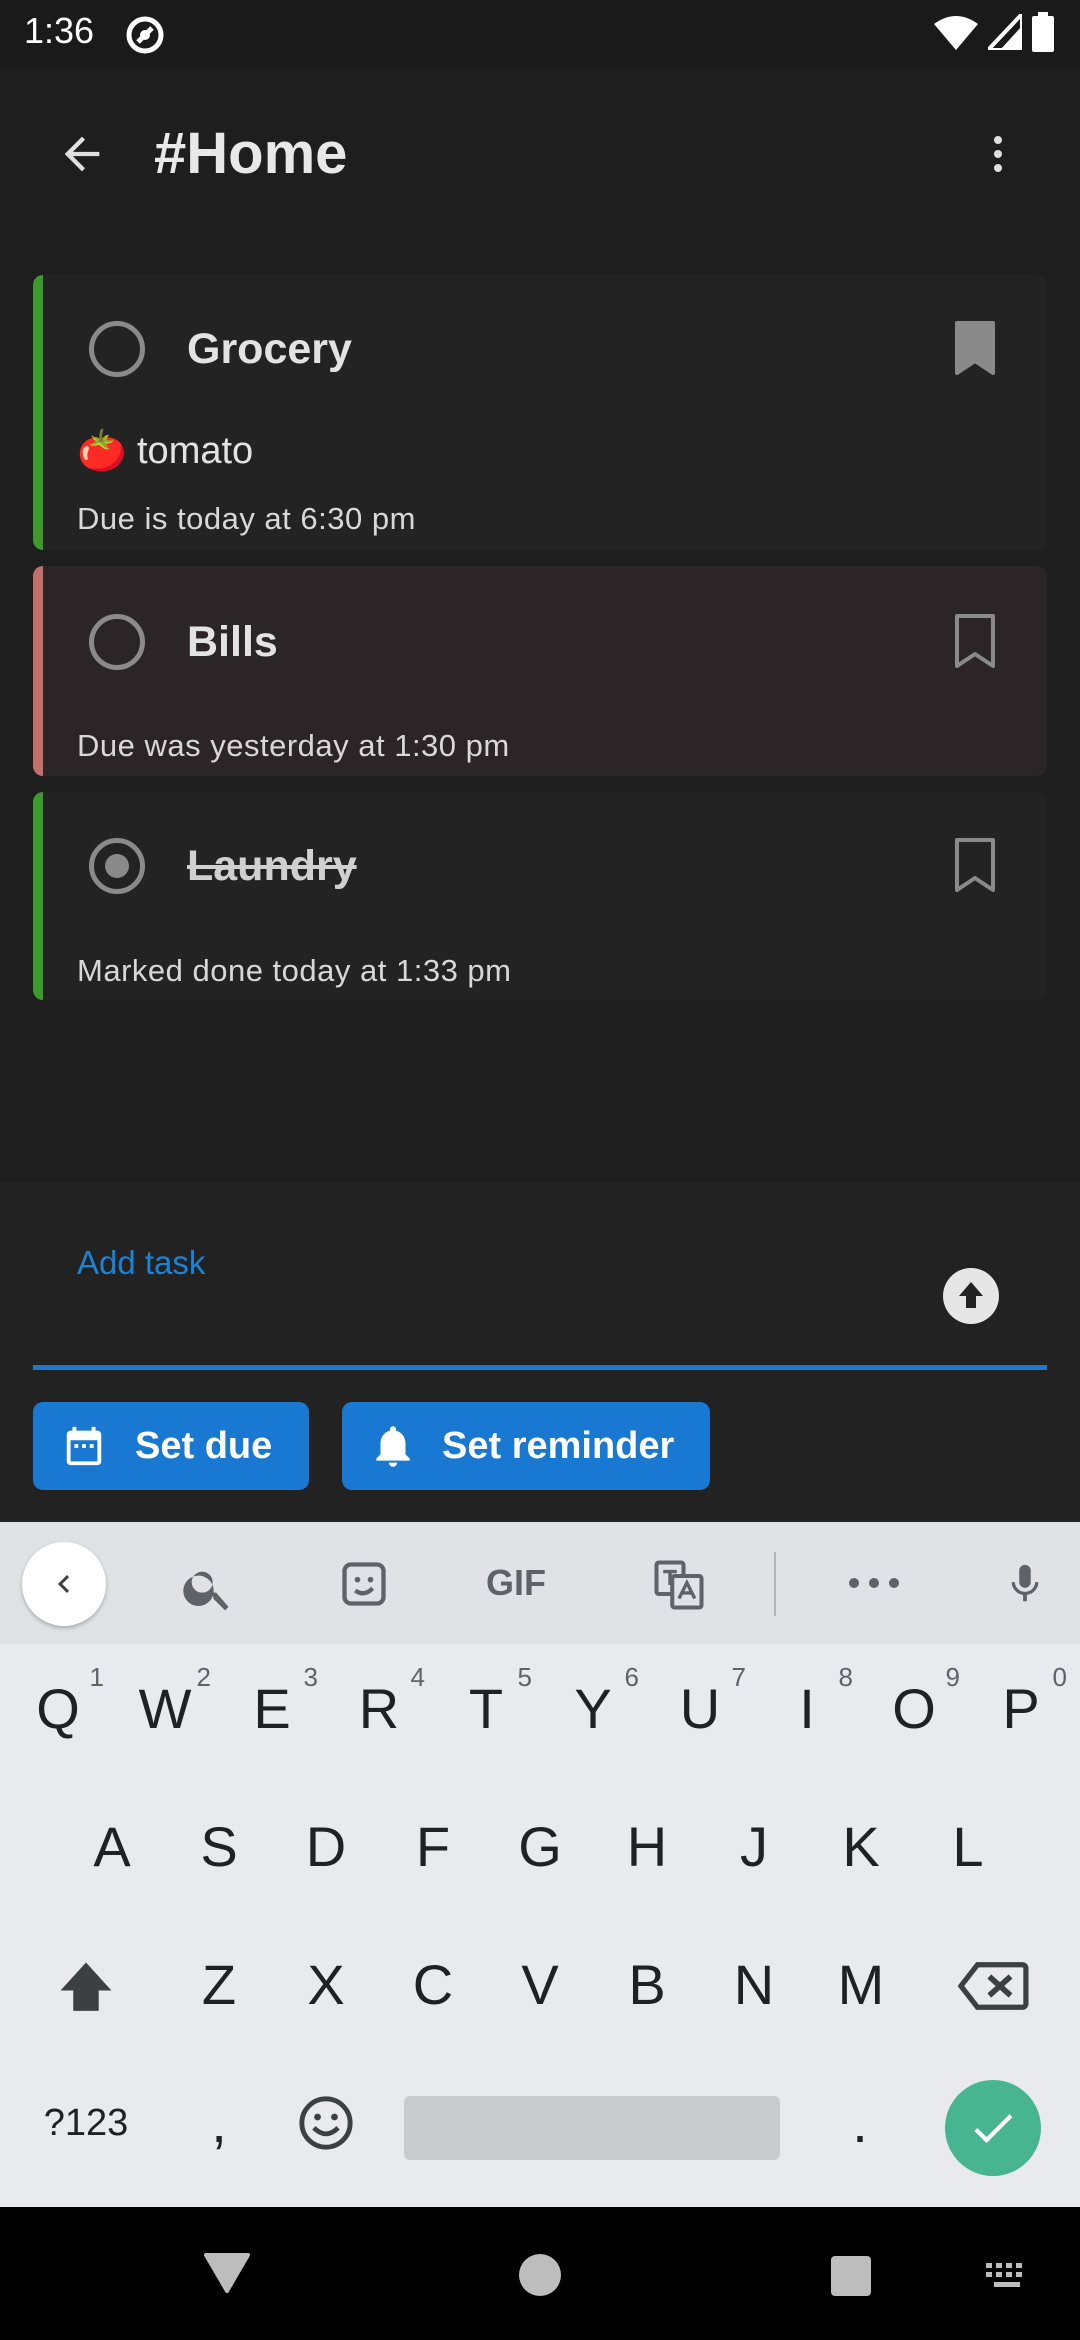 This screenshot has height=2340, width=1080. What do you see at coordinates (219, 1985) in the screenshot?
I see `key-z: Z` at bounding box center [219, 1985].